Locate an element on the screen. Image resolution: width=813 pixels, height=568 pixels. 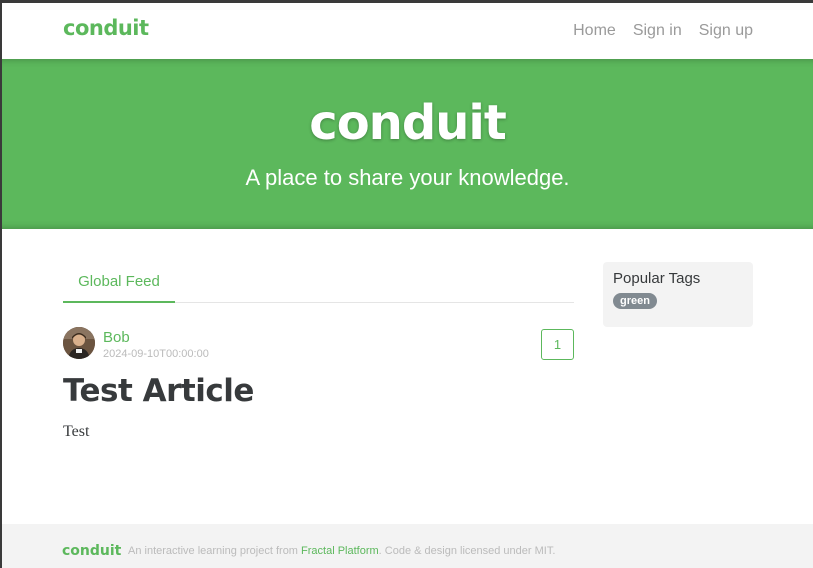
popular-tags-sidebar: Popular Tags green is located at coordinates (678, 294).